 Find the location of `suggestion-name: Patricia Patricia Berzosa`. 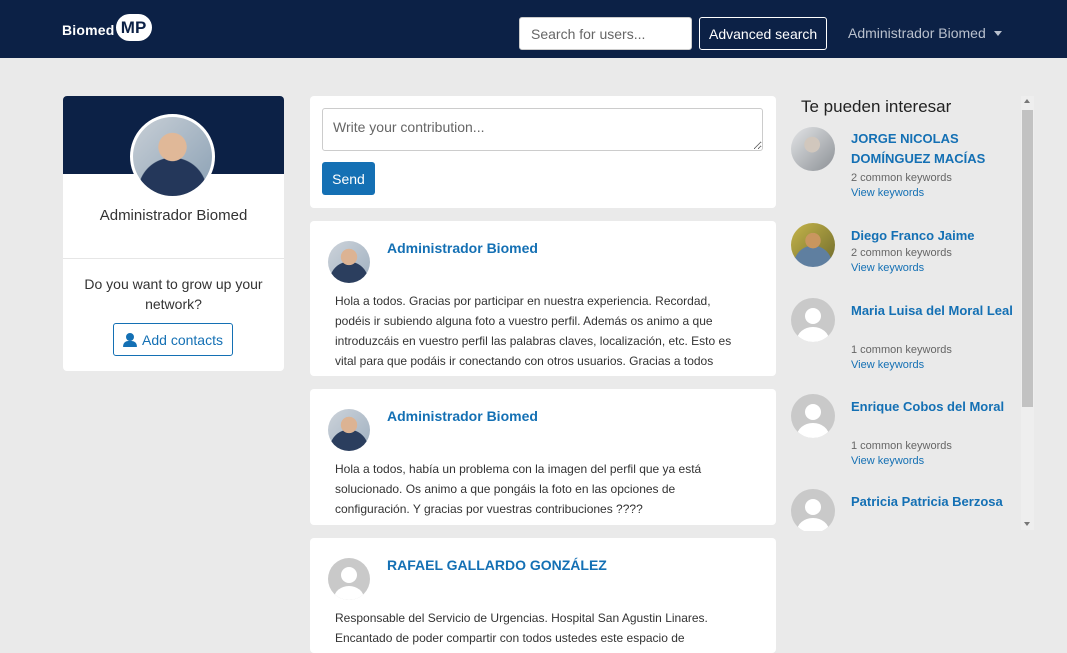

suggestion-name: Patricia Patricia Berzosa is located at coordinates (933, 502).